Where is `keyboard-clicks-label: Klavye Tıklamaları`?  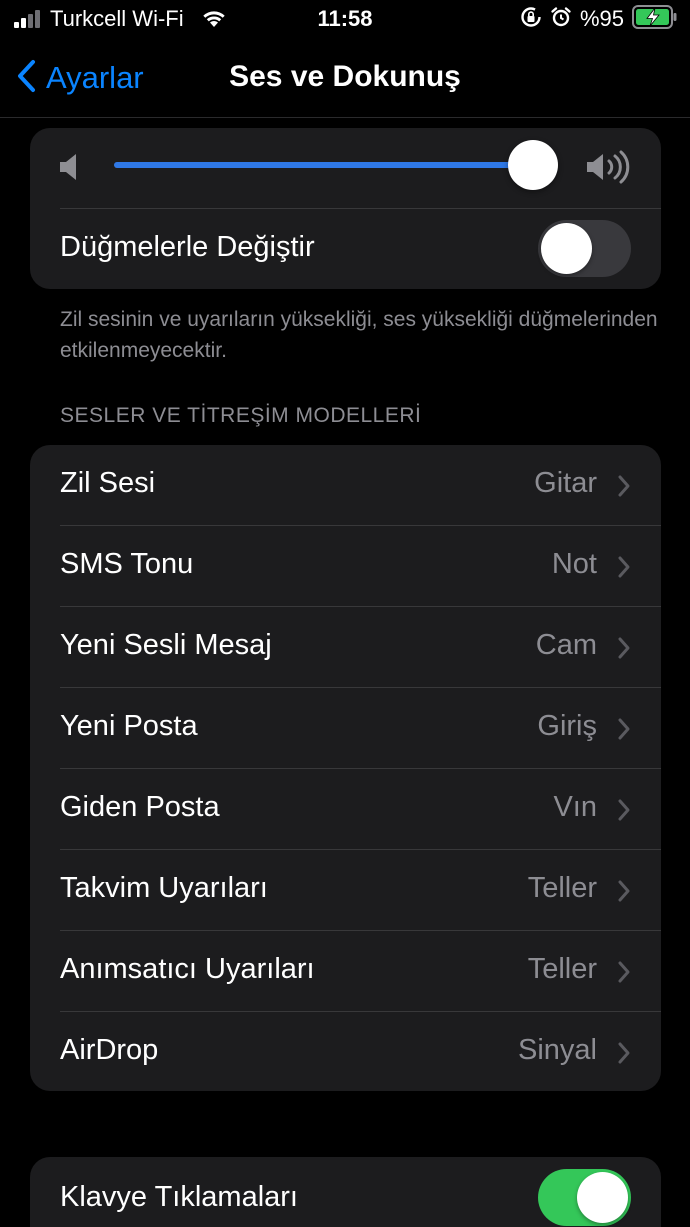 keyboard-clicks-label: Klavye Tıklamaları is located at coordinates (179, 1197).